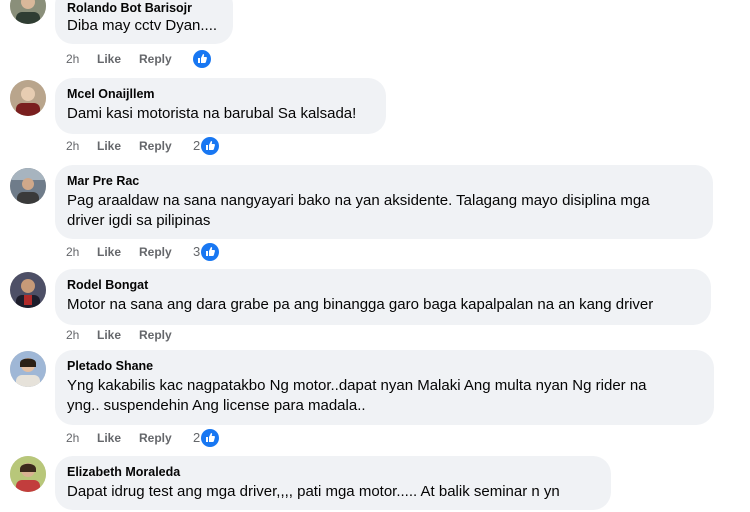 The height and width of the screenshot is (512, 750). What do you see at coordinates (384, 181) in the screenshot?
I see `commenter-name: Mar Pre Rac` at bounding box center [384, 181].